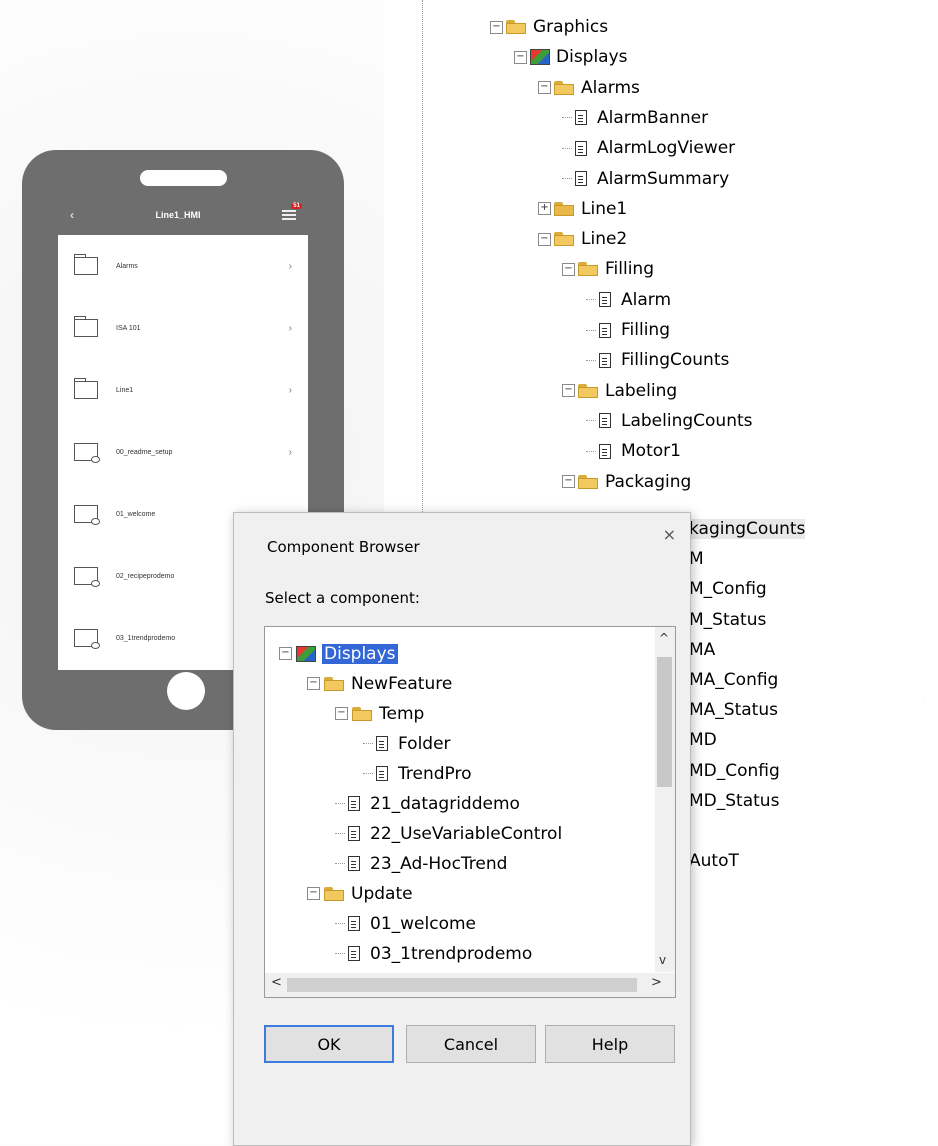  What do you see at coordinates (306, 653) in the screenshot?
I see `displays-icon` at bounding box center [306, 653].